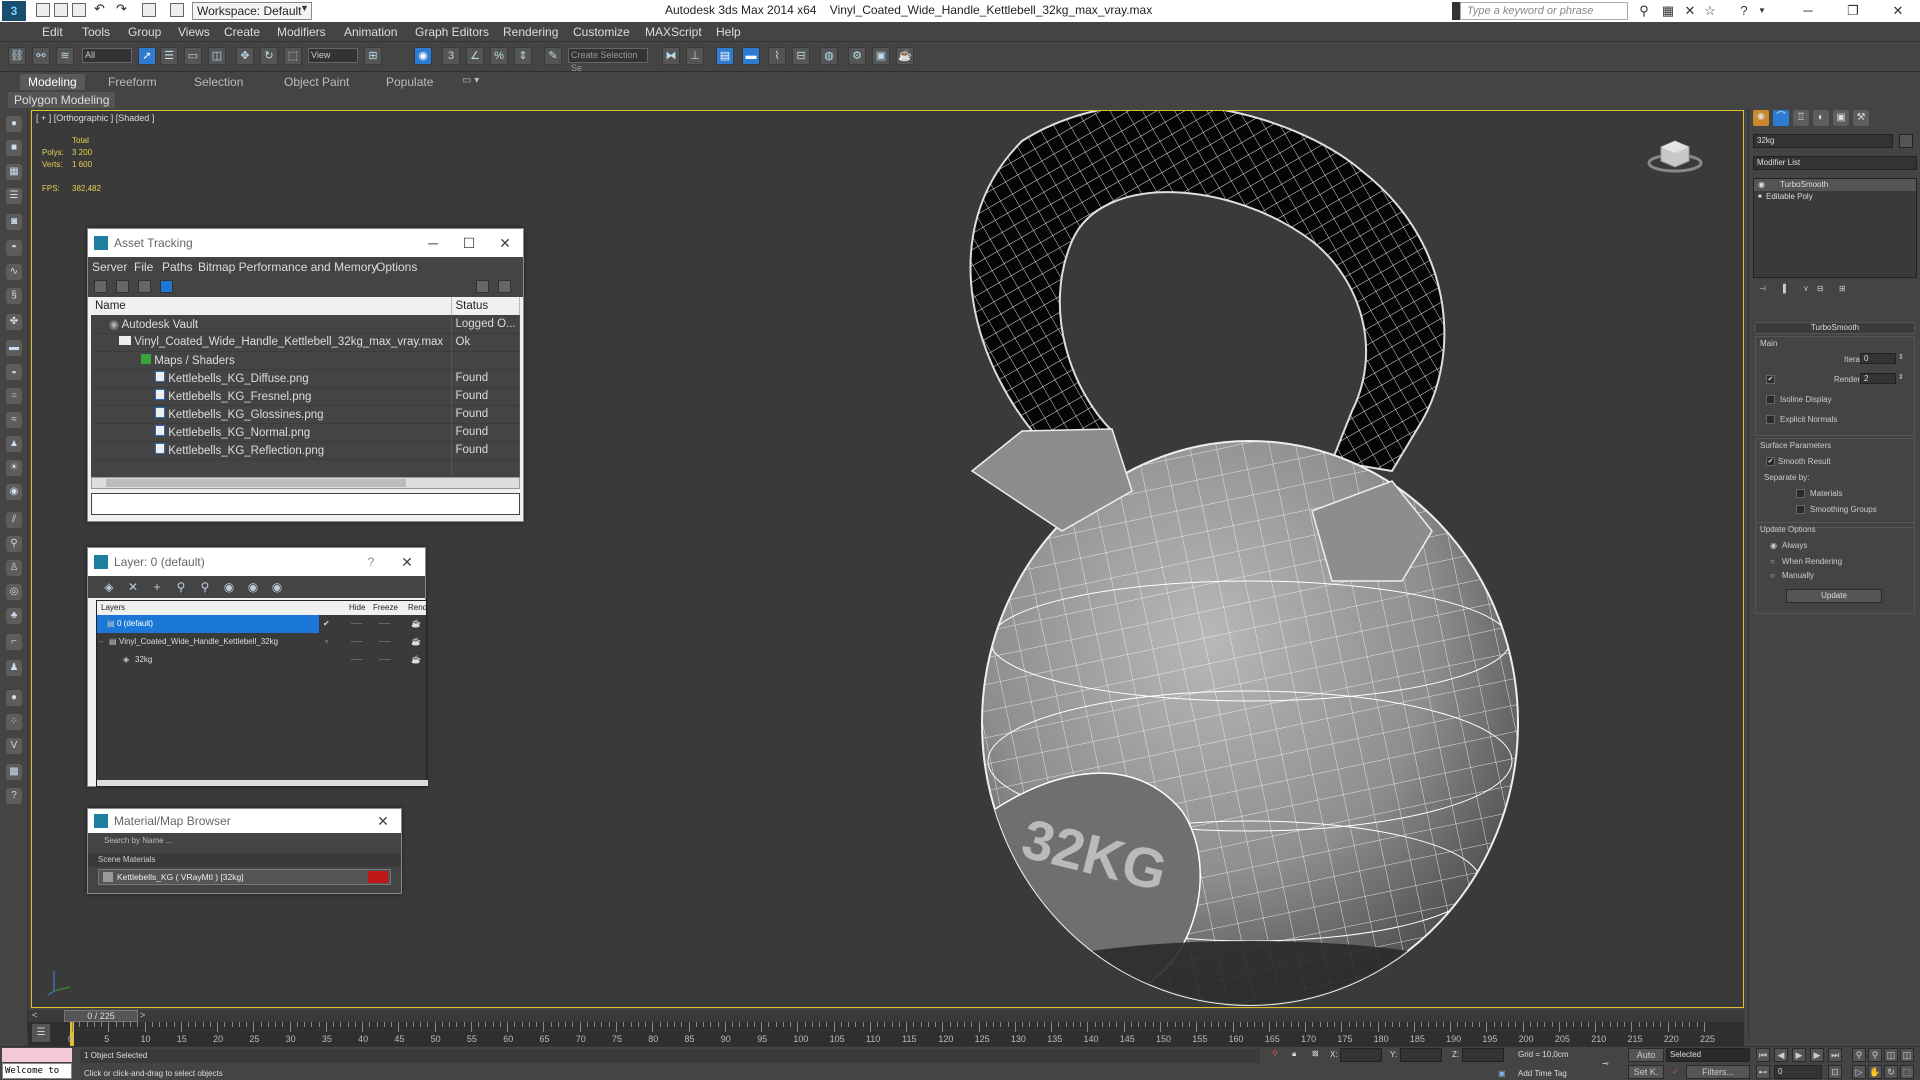  Describe the element at coordinates (101, 1016) in the screenshot. I see `time-slider-thumb: 0 / 225` at that location.